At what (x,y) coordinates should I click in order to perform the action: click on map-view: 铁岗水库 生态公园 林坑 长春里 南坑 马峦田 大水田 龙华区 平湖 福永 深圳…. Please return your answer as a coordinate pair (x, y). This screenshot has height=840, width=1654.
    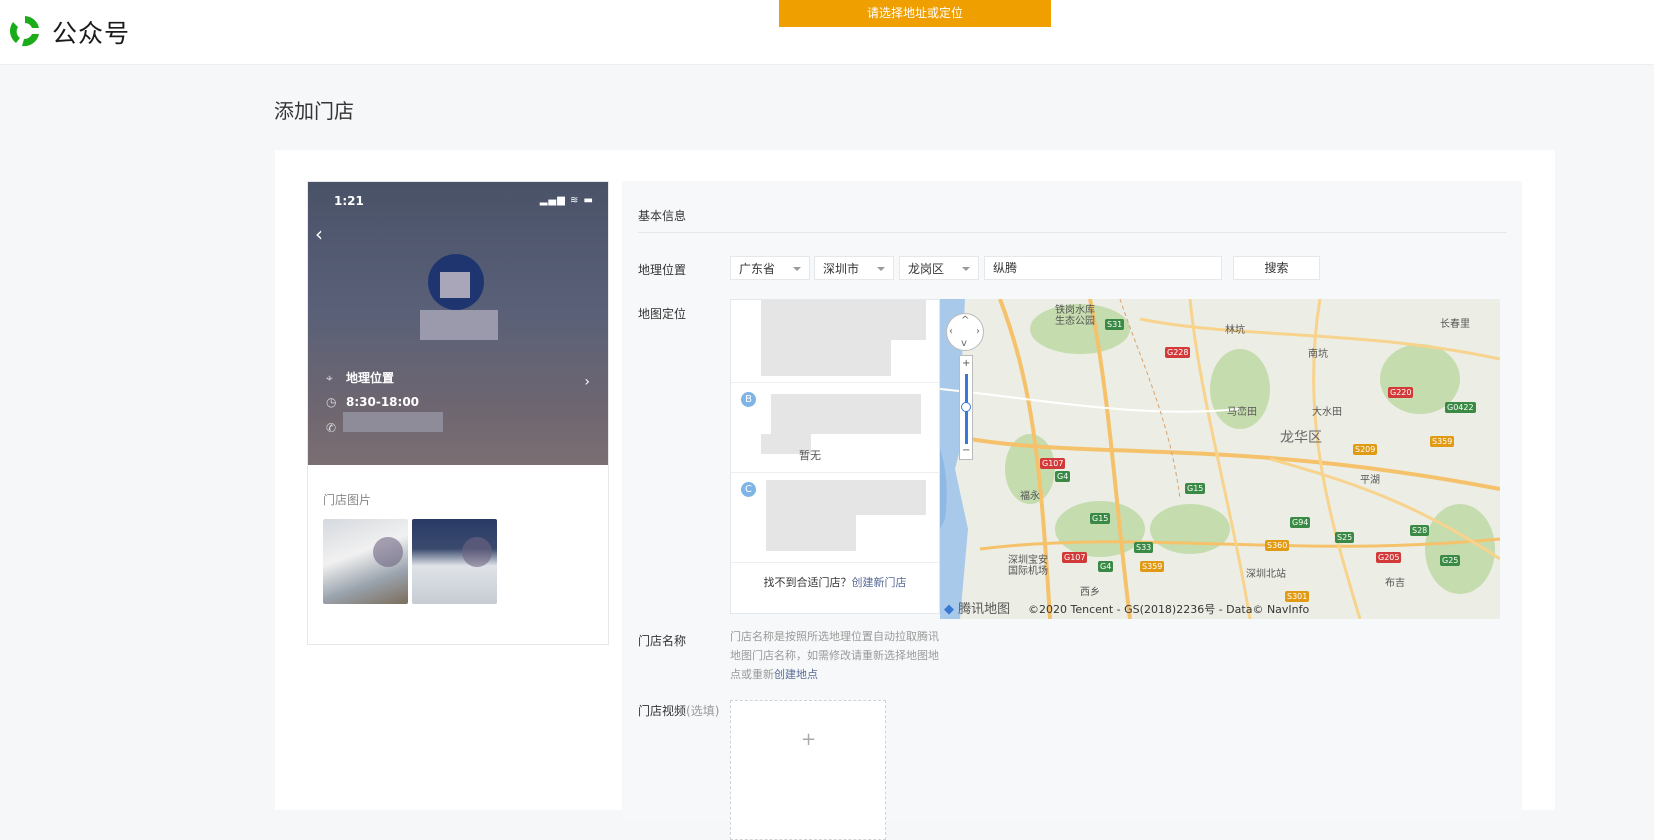
    Looking at the image, I should click on (1220, 459).